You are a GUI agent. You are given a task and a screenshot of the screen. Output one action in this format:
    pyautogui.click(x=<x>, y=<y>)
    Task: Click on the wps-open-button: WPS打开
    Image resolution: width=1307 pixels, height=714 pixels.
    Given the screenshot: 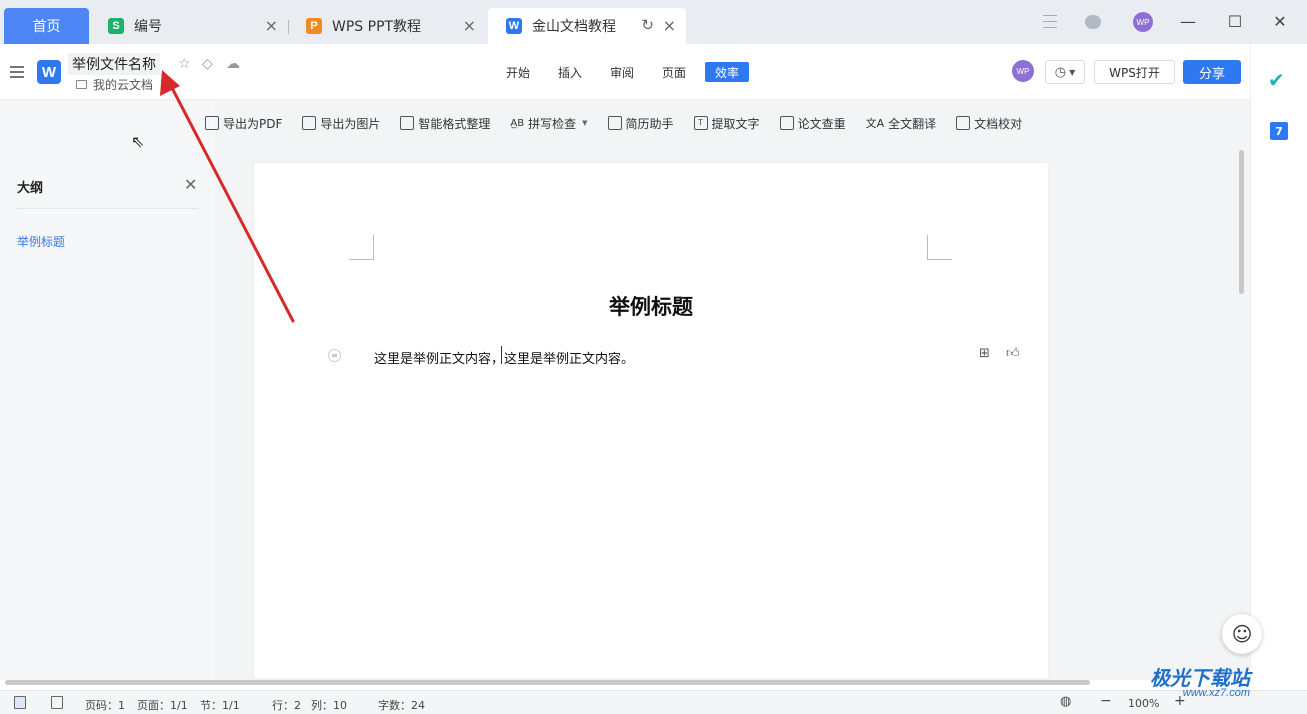 What is the action you would take?
    pyautogui.click(x=1134, y=72)
    